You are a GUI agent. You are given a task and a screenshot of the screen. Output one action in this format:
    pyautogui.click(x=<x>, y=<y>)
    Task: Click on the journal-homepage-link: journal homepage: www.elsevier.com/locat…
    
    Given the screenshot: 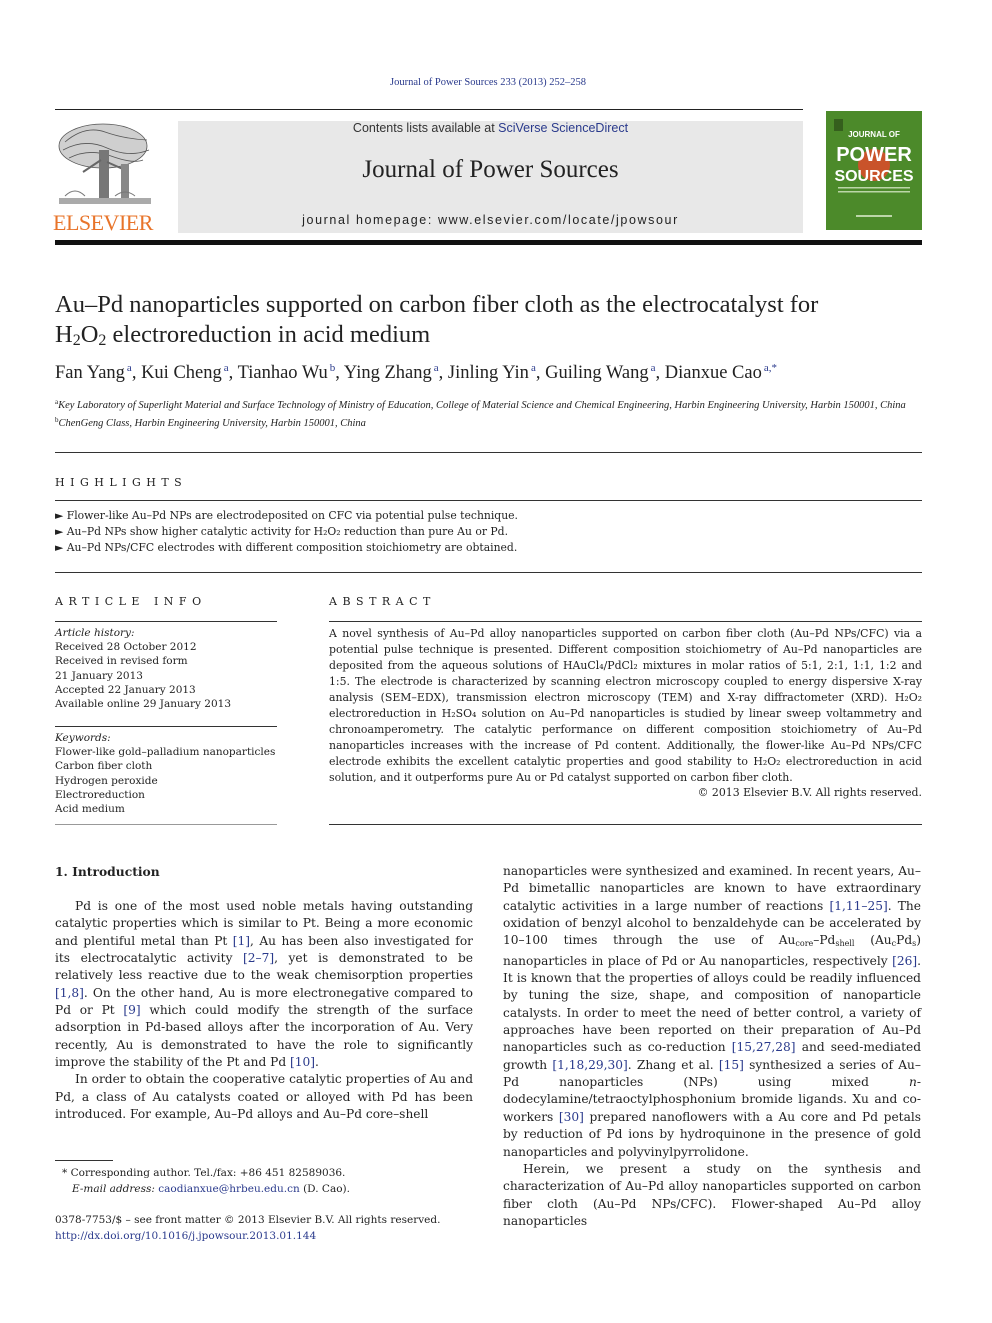 What is the action you would take?
    pyautogui.click(x=490, y=220)
    